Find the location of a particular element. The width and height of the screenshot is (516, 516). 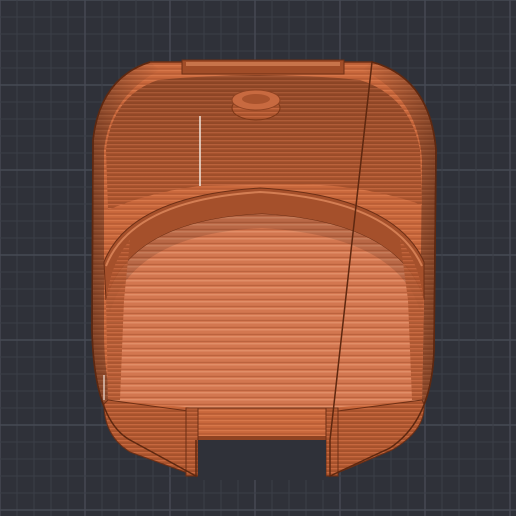

part-bottom-rim-right is located at coordinates (377, 438).